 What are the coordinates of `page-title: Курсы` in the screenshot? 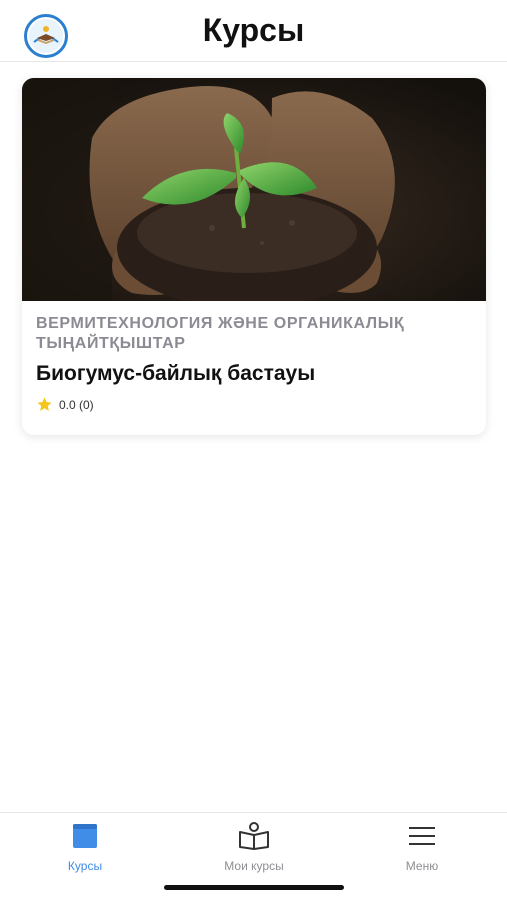 It's located at (253, 30).